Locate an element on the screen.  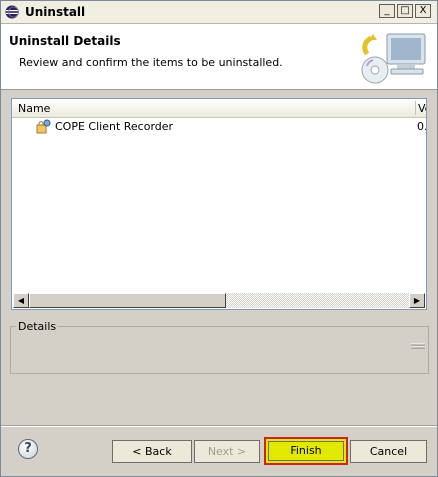
horizontal-scrollbar: ◀ ▶ is located at coordinates (219, 300).